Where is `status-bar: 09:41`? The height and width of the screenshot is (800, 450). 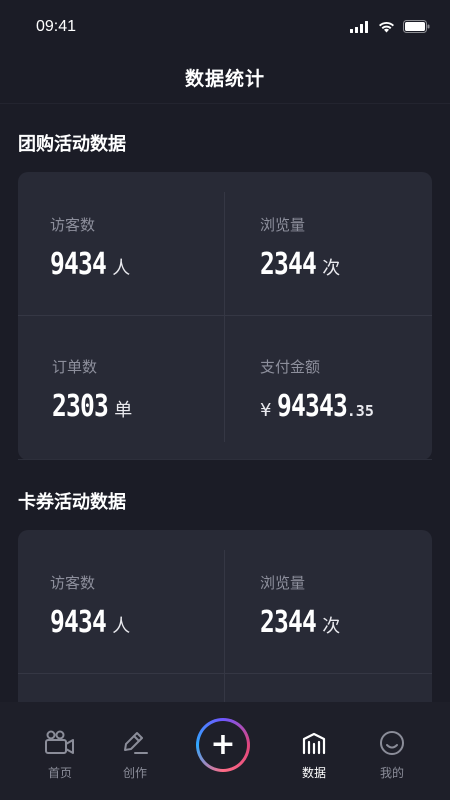 status-bar: 09:41 is located at coordinates (225, 26).